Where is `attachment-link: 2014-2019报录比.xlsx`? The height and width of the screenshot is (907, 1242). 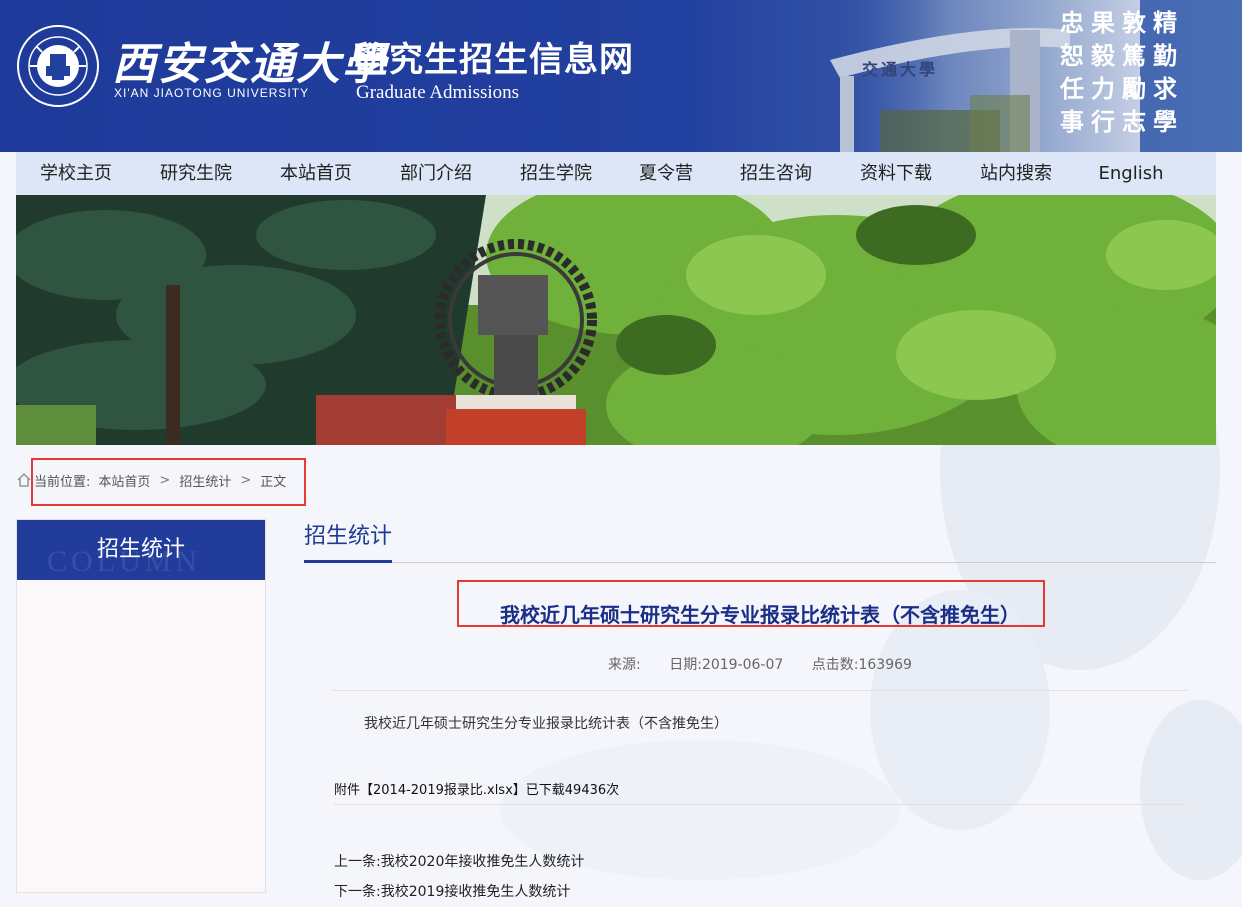
attachment-link: 2014-2019报录比.xlsx is located at coordinates (443, 790).